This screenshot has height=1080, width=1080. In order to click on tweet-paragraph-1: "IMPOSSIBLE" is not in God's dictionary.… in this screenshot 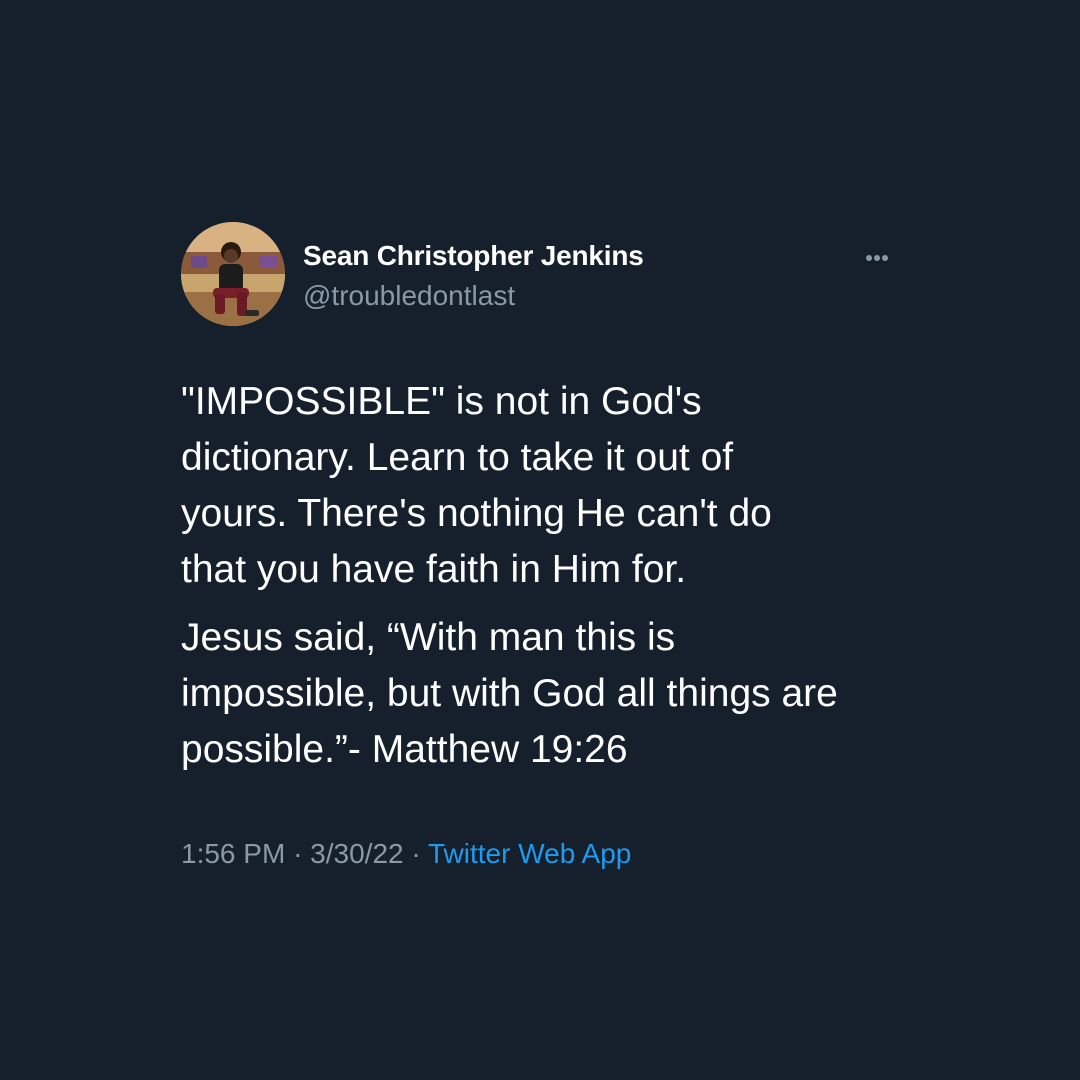, I will do `click(476, 485)`.